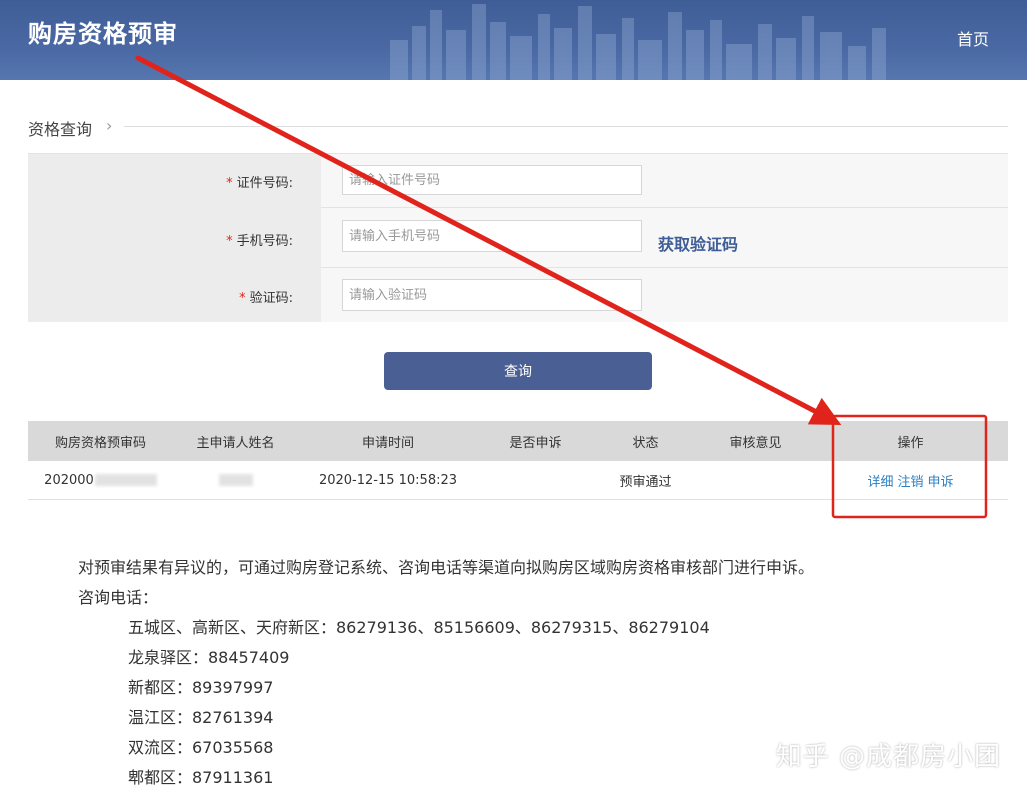 This screenshot has height=796, width=1027. I want to click on site-title: 购房资格预审, so click(103, 34).